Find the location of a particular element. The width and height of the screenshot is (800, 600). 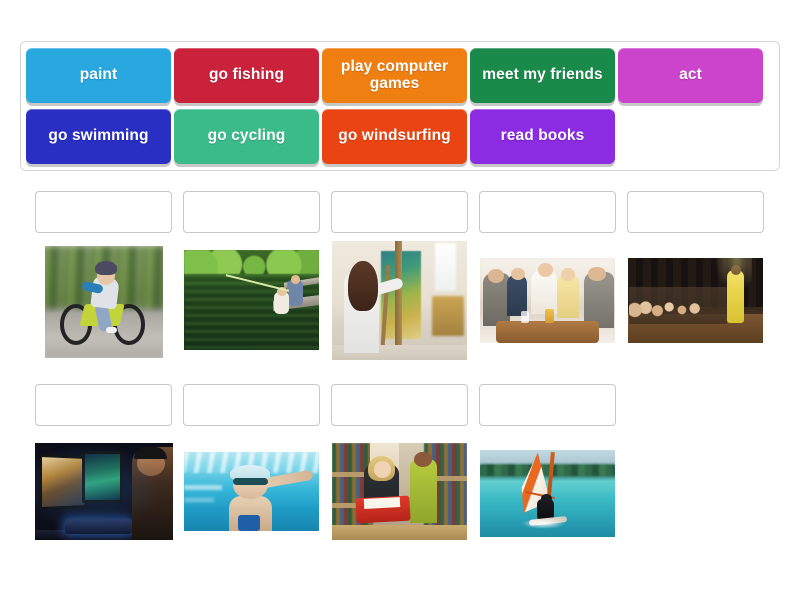

image-painting is located at coordinates (399, 300).